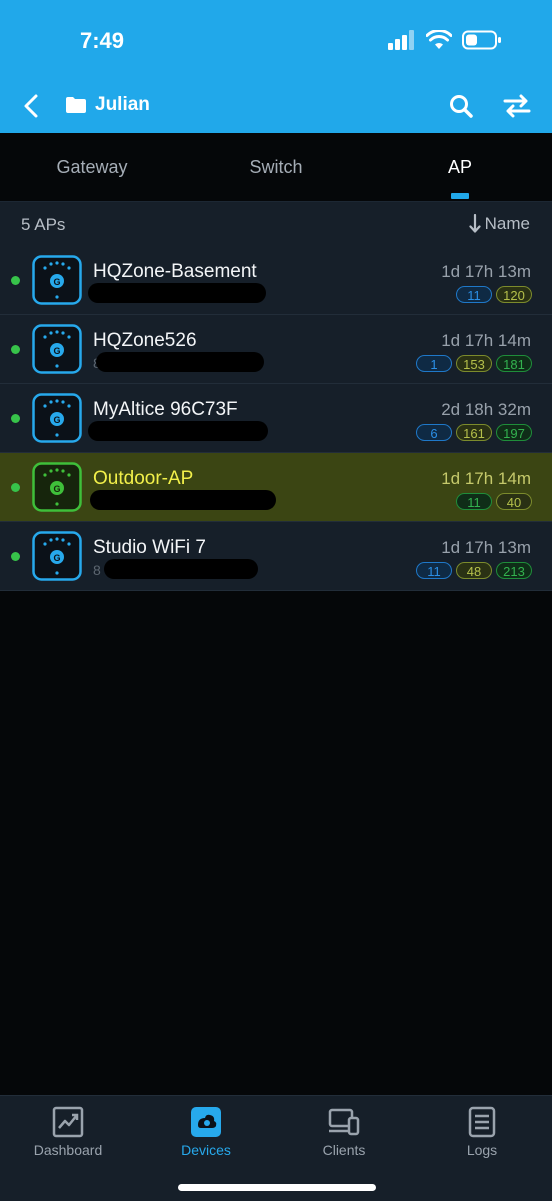 This screenshot has width=552, height=1201. I want to click on status-icons, so click(445, 40).